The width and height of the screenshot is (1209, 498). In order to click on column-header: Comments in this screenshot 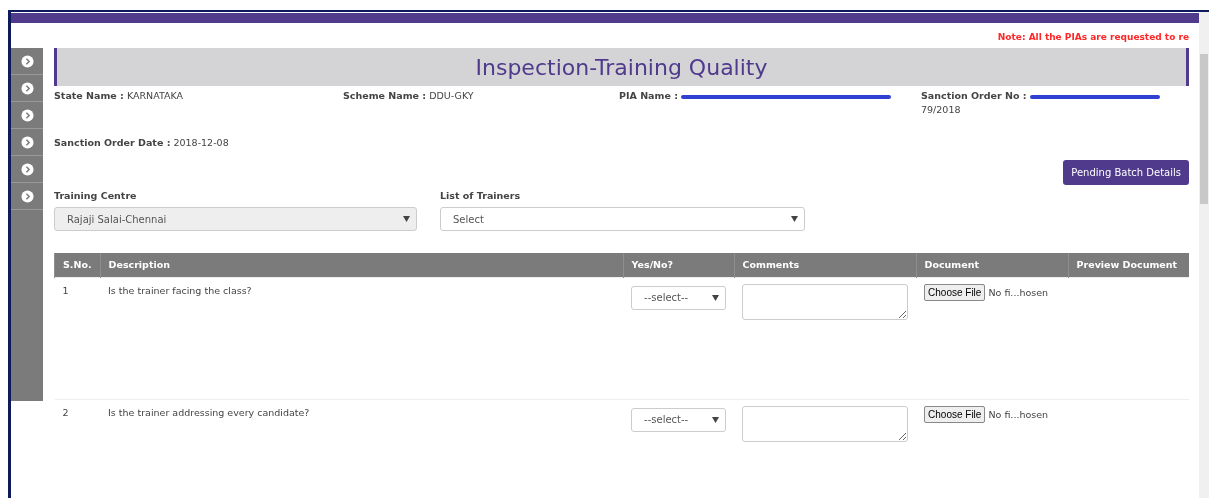, I will do `click(825, 265)`.